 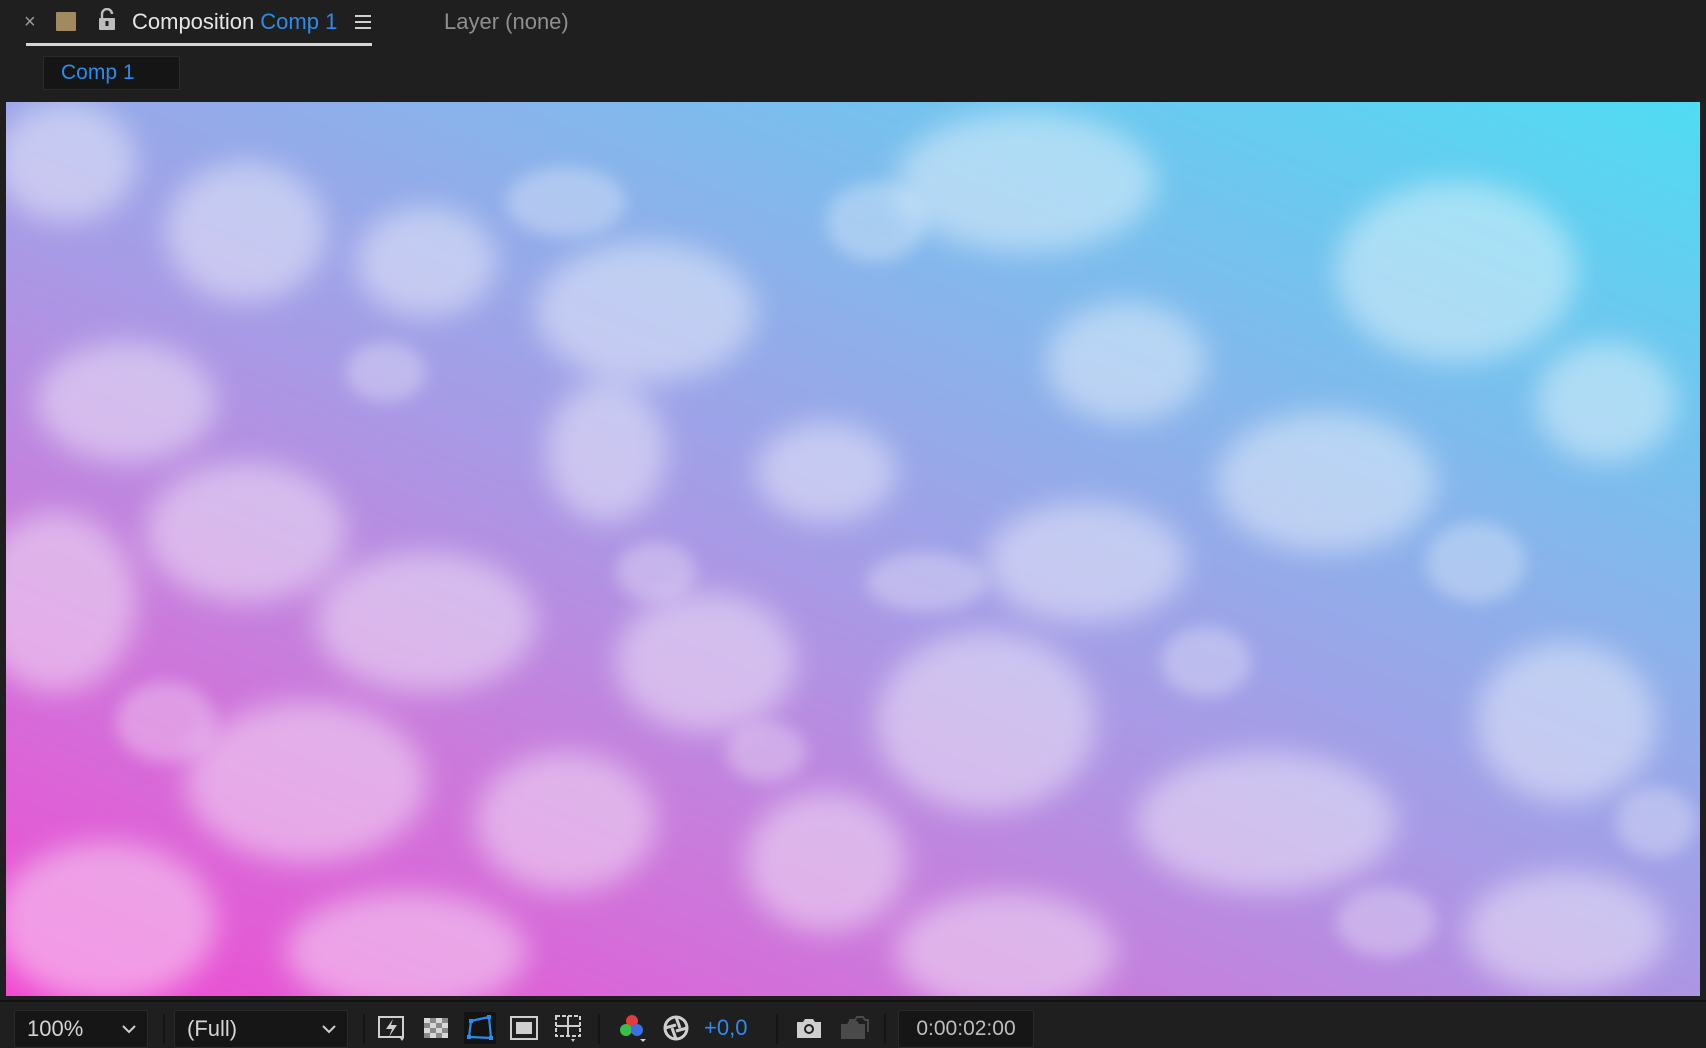 What do you see at coordinates (966, 1029) in the screenshot?
I see `current-time-display: 0:00:02:00` at bounding box center [966, 1029].